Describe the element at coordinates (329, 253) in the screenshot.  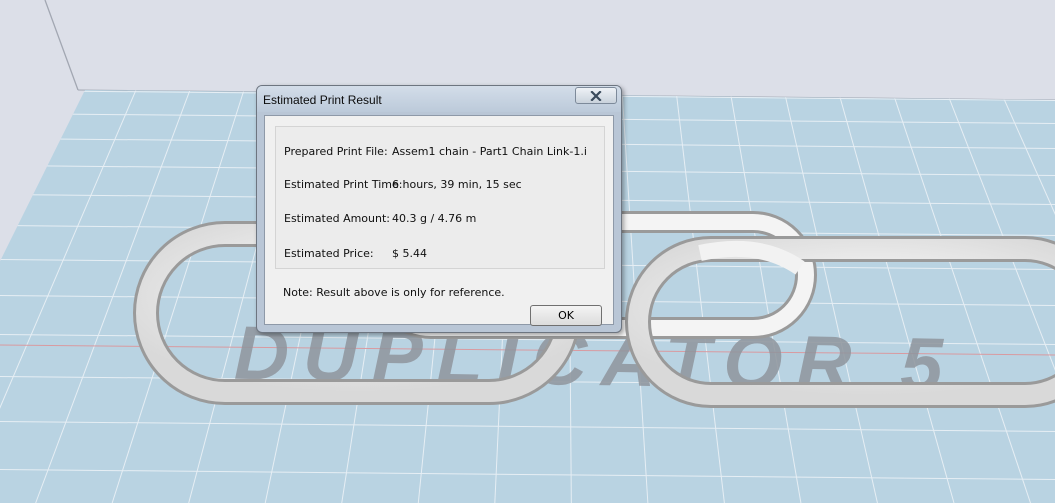
I see `field-label: Estimated Price:` at that location.